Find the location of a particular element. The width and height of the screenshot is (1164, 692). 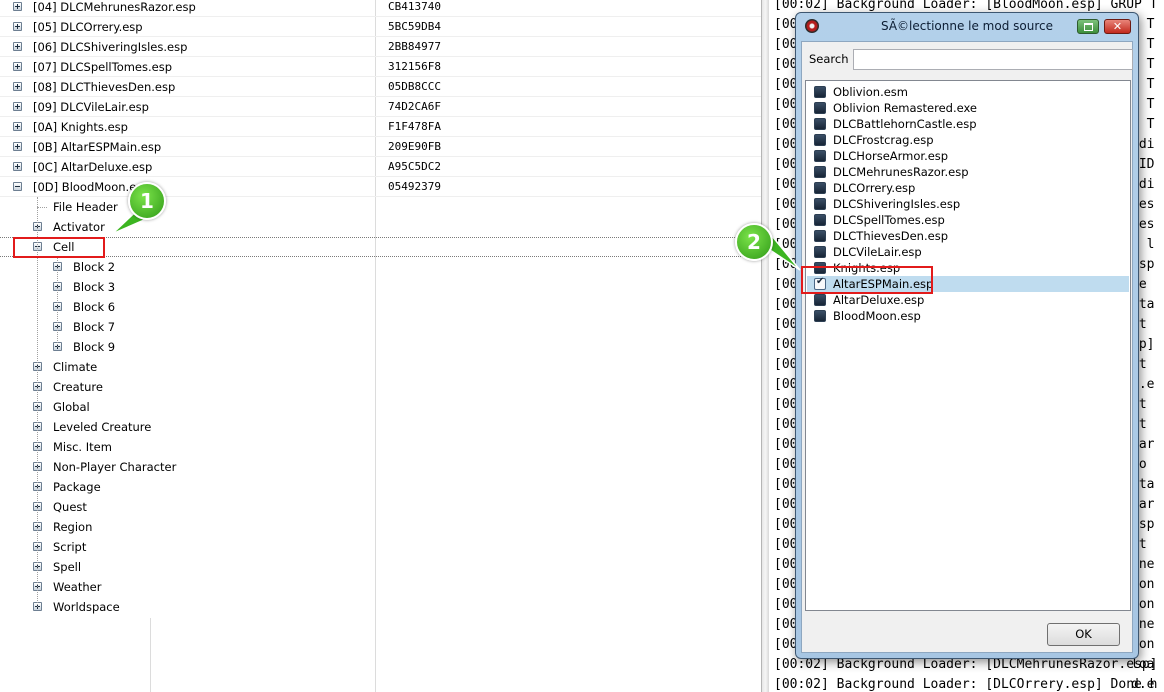

cell-block-row: Block 9 is located at coordinates (380, 347).